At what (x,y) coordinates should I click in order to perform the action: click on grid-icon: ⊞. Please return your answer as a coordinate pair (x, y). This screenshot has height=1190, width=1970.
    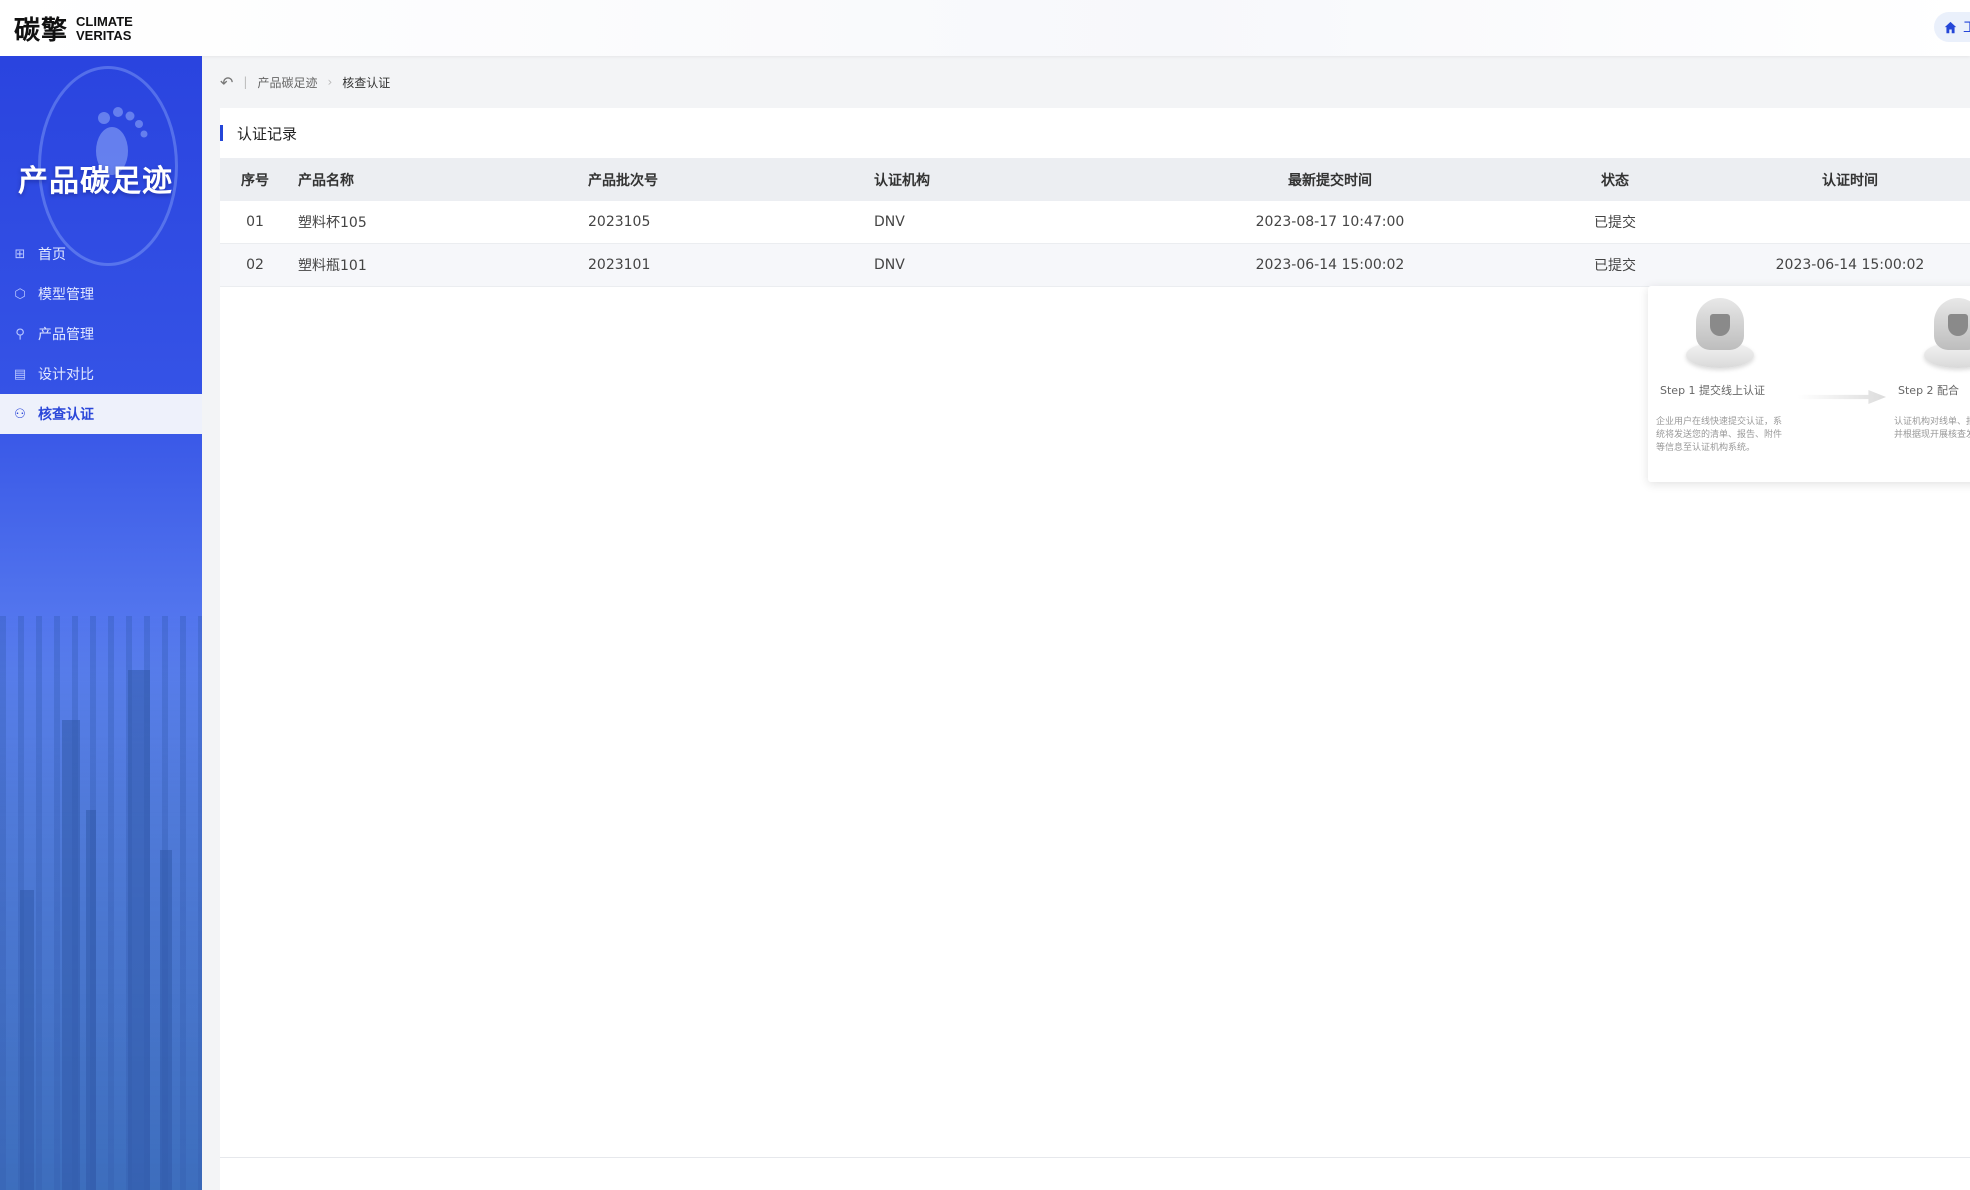
    Looking at the image, I should click on (20, 254).